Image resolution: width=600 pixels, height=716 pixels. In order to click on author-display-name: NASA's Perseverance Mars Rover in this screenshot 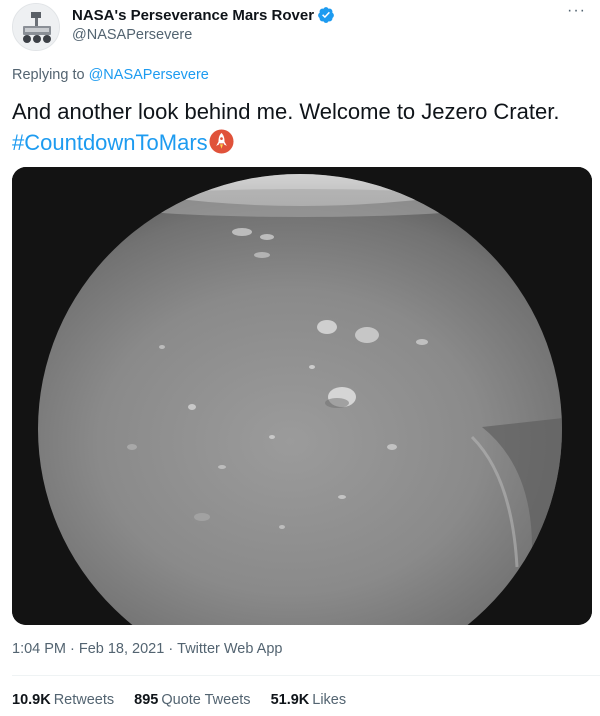, I will do `click(193, 15)`.